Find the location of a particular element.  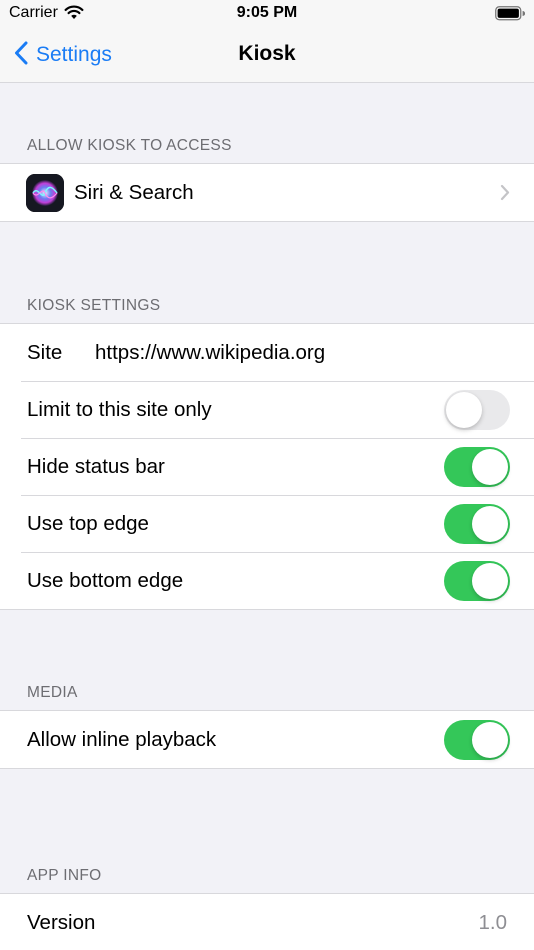

clock: 9:05 PM is located at coordinates (267, 12).